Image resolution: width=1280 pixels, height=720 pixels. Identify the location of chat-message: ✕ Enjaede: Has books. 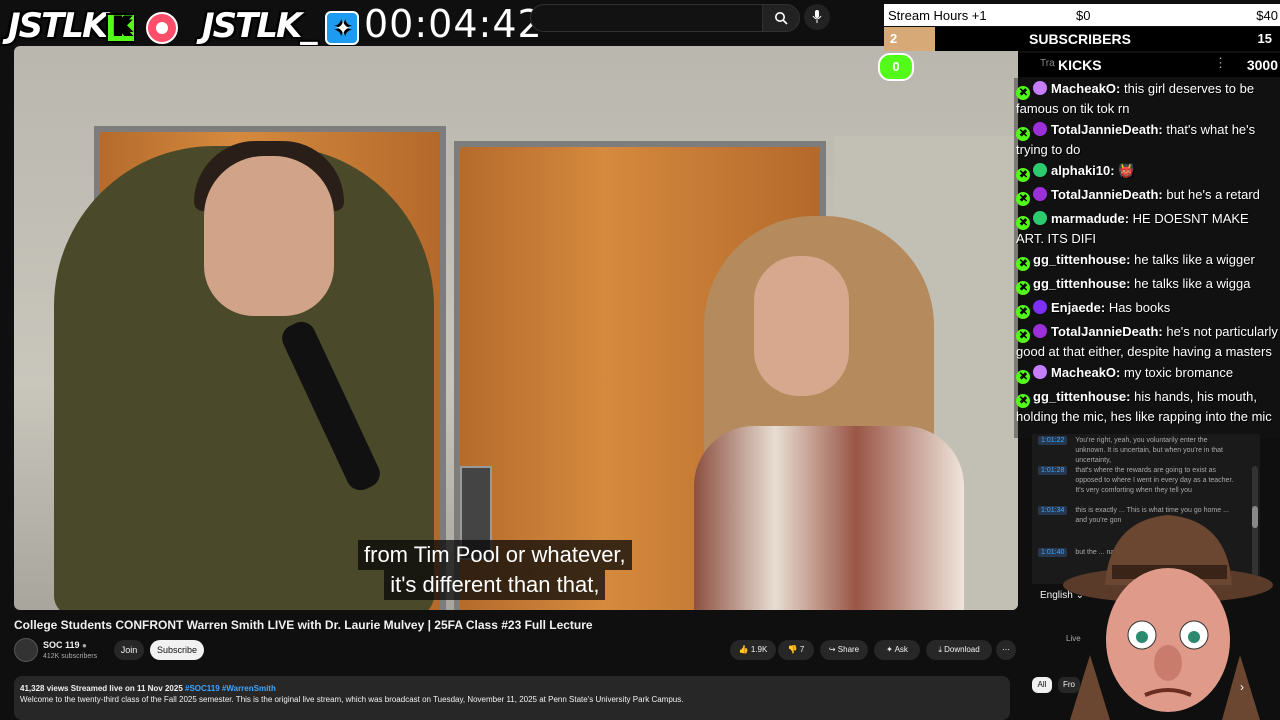
(1147, 309).